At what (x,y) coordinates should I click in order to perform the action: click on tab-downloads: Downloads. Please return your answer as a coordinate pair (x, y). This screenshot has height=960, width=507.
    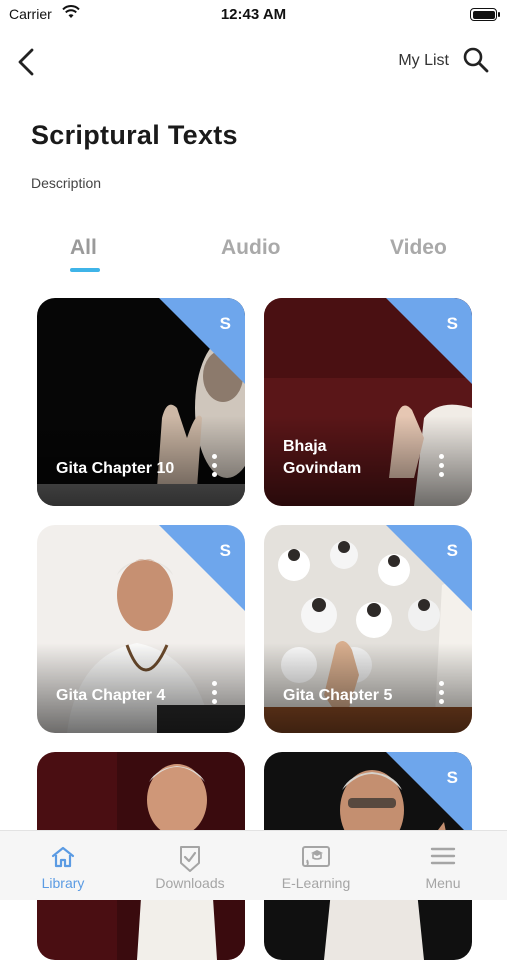
    Looking at the image, I should click on (190, 866).